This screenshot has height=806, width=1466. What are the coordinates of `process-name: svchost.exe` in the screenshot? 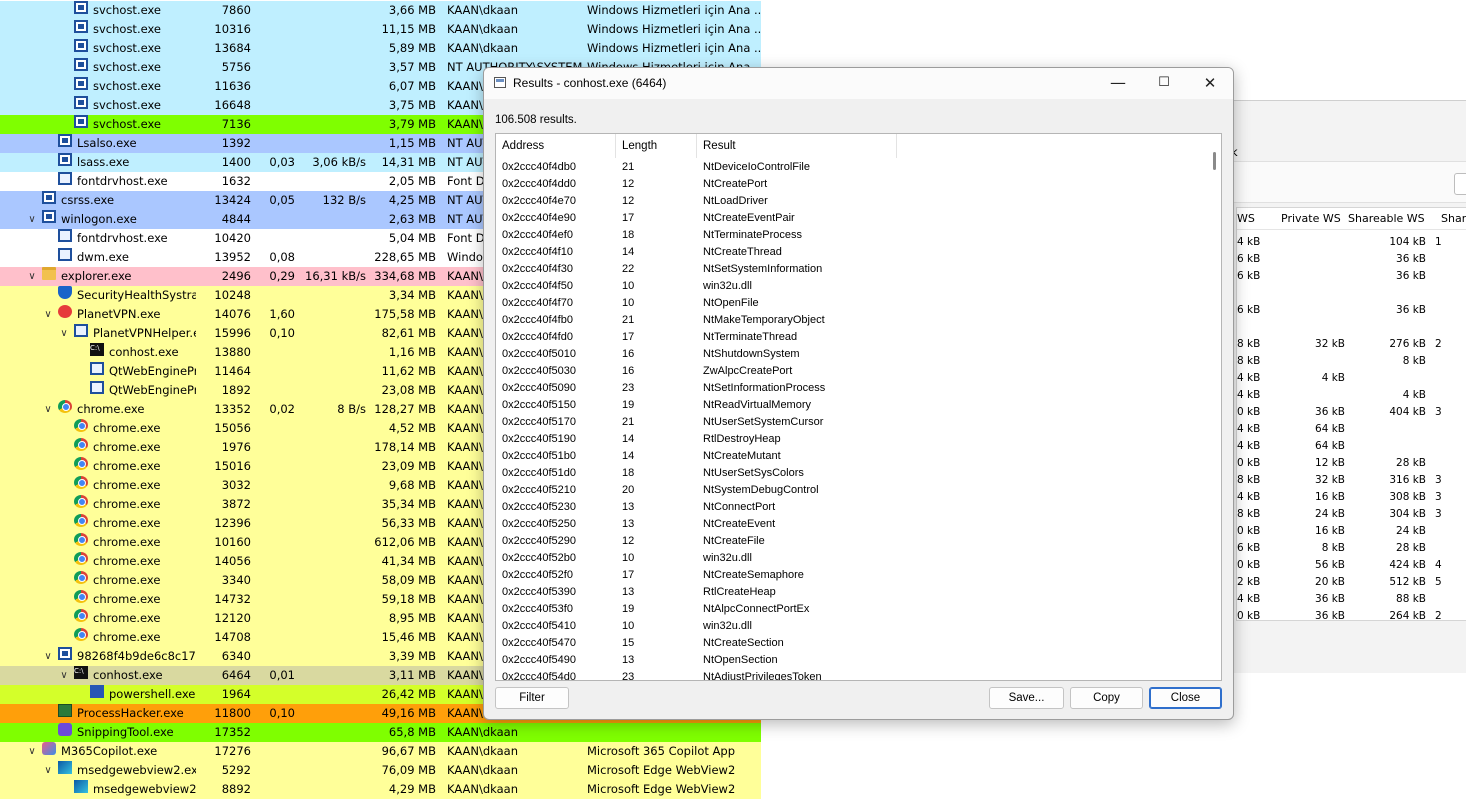 It's located at (127, 67).